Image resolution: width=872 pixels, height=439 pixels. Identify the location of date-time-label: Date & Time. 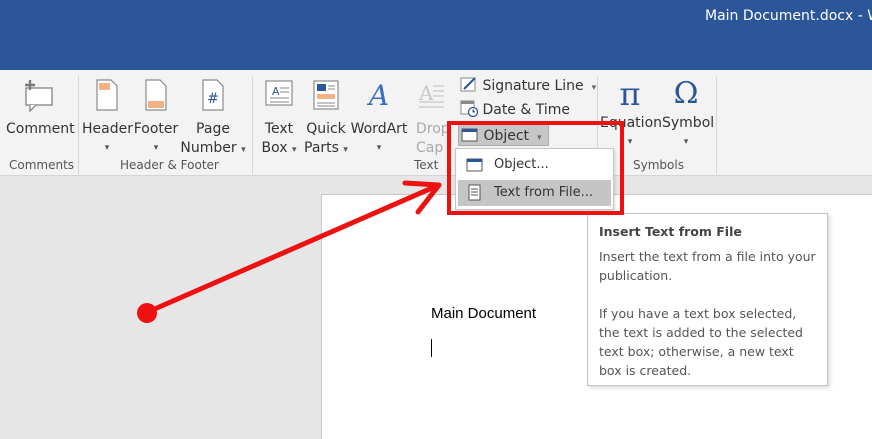
(526, 110).